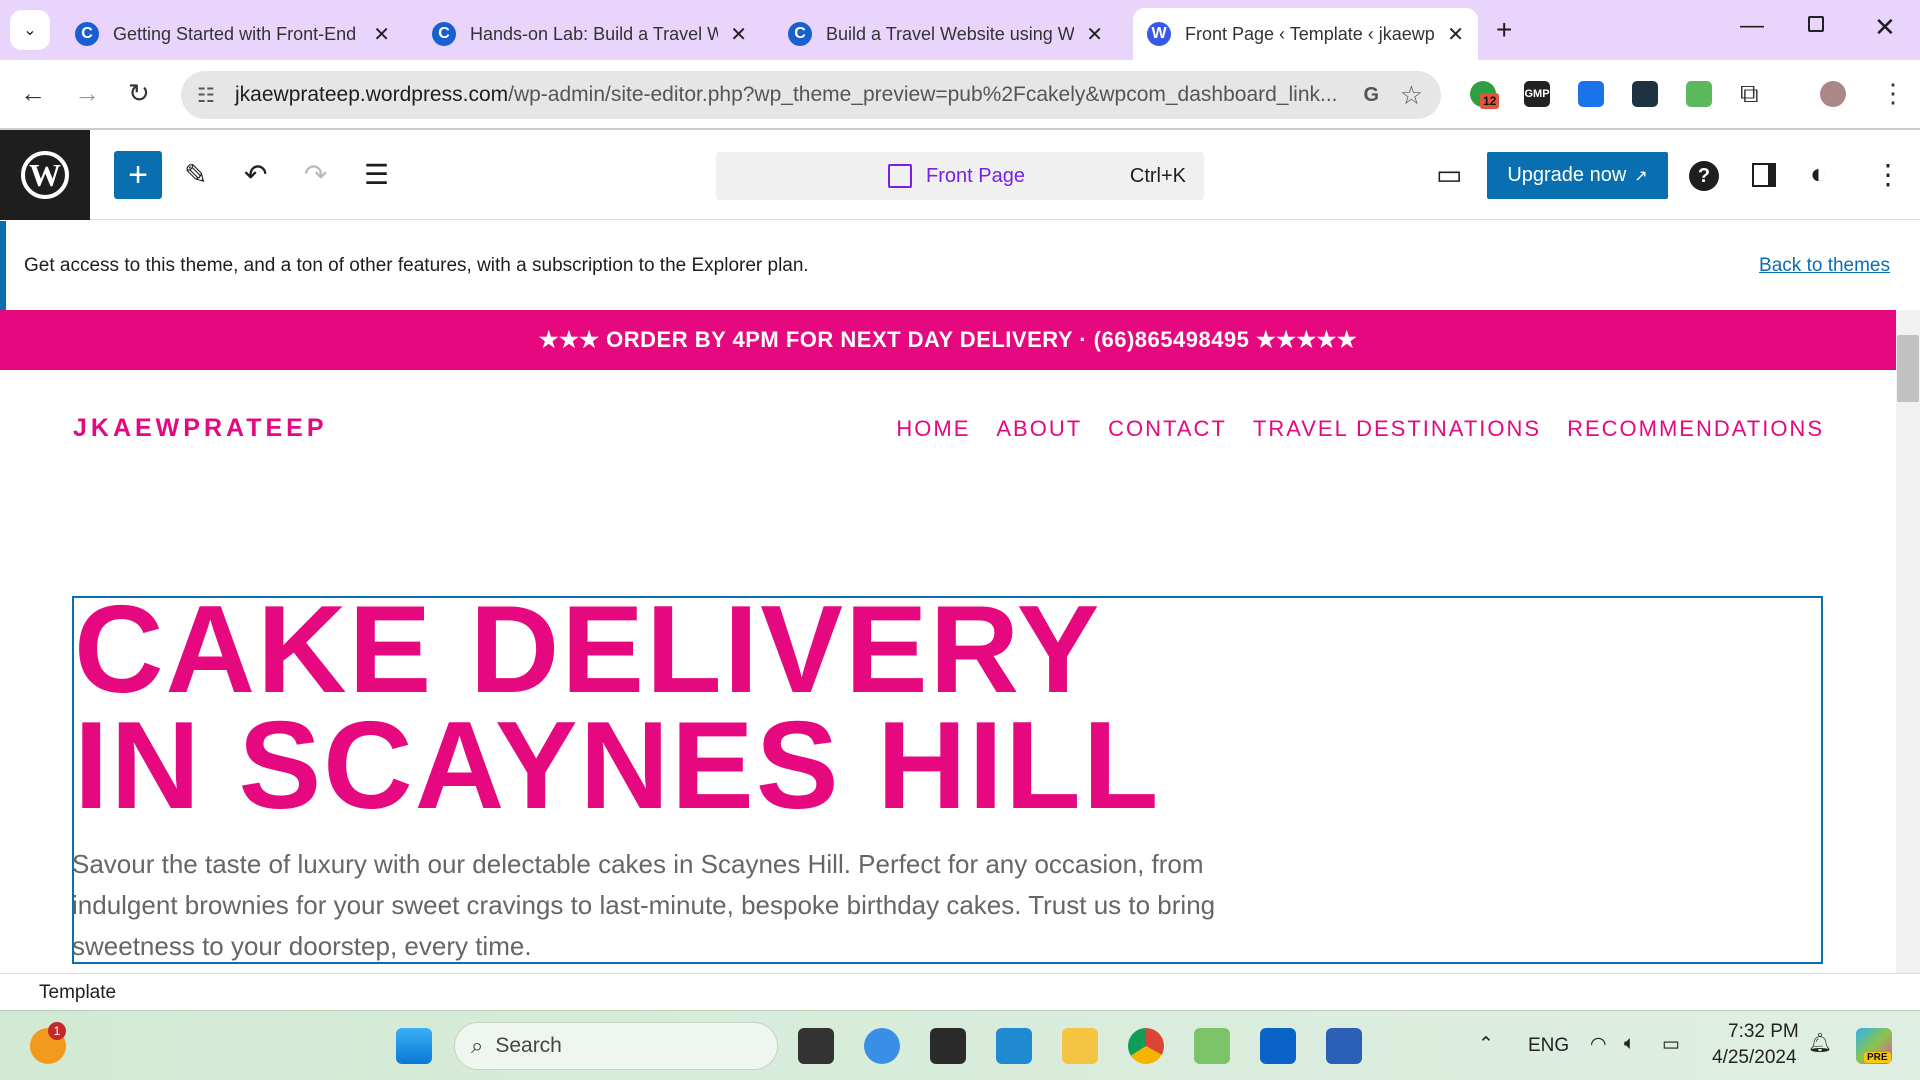  I want to click on list-view-icon: ☰, so click(376, 174).